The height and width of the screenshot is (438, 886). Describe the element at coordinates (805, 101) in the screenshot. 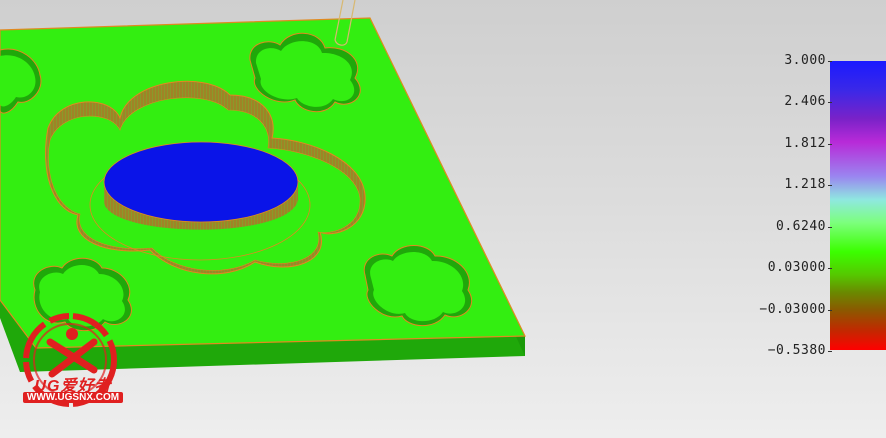

I see `legend-label: 2.406` at that location.